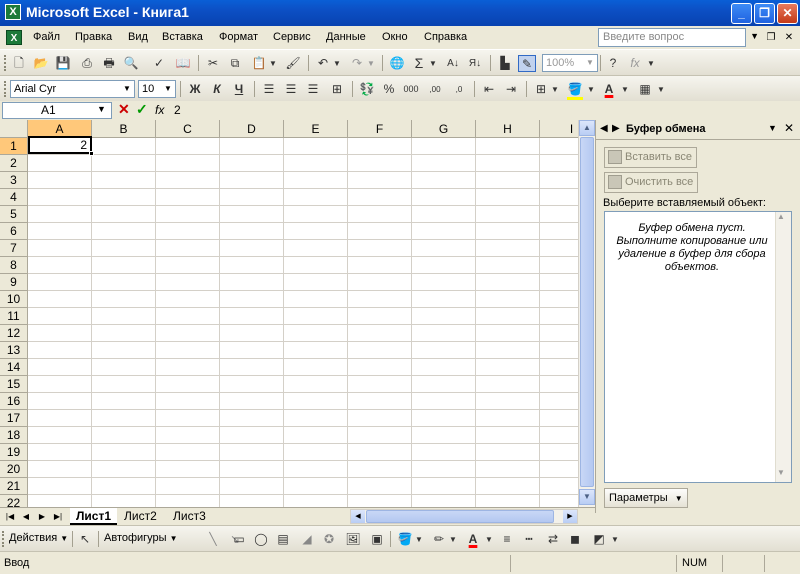  I want to click on line-color-icon: ✏, so click(439, 539).